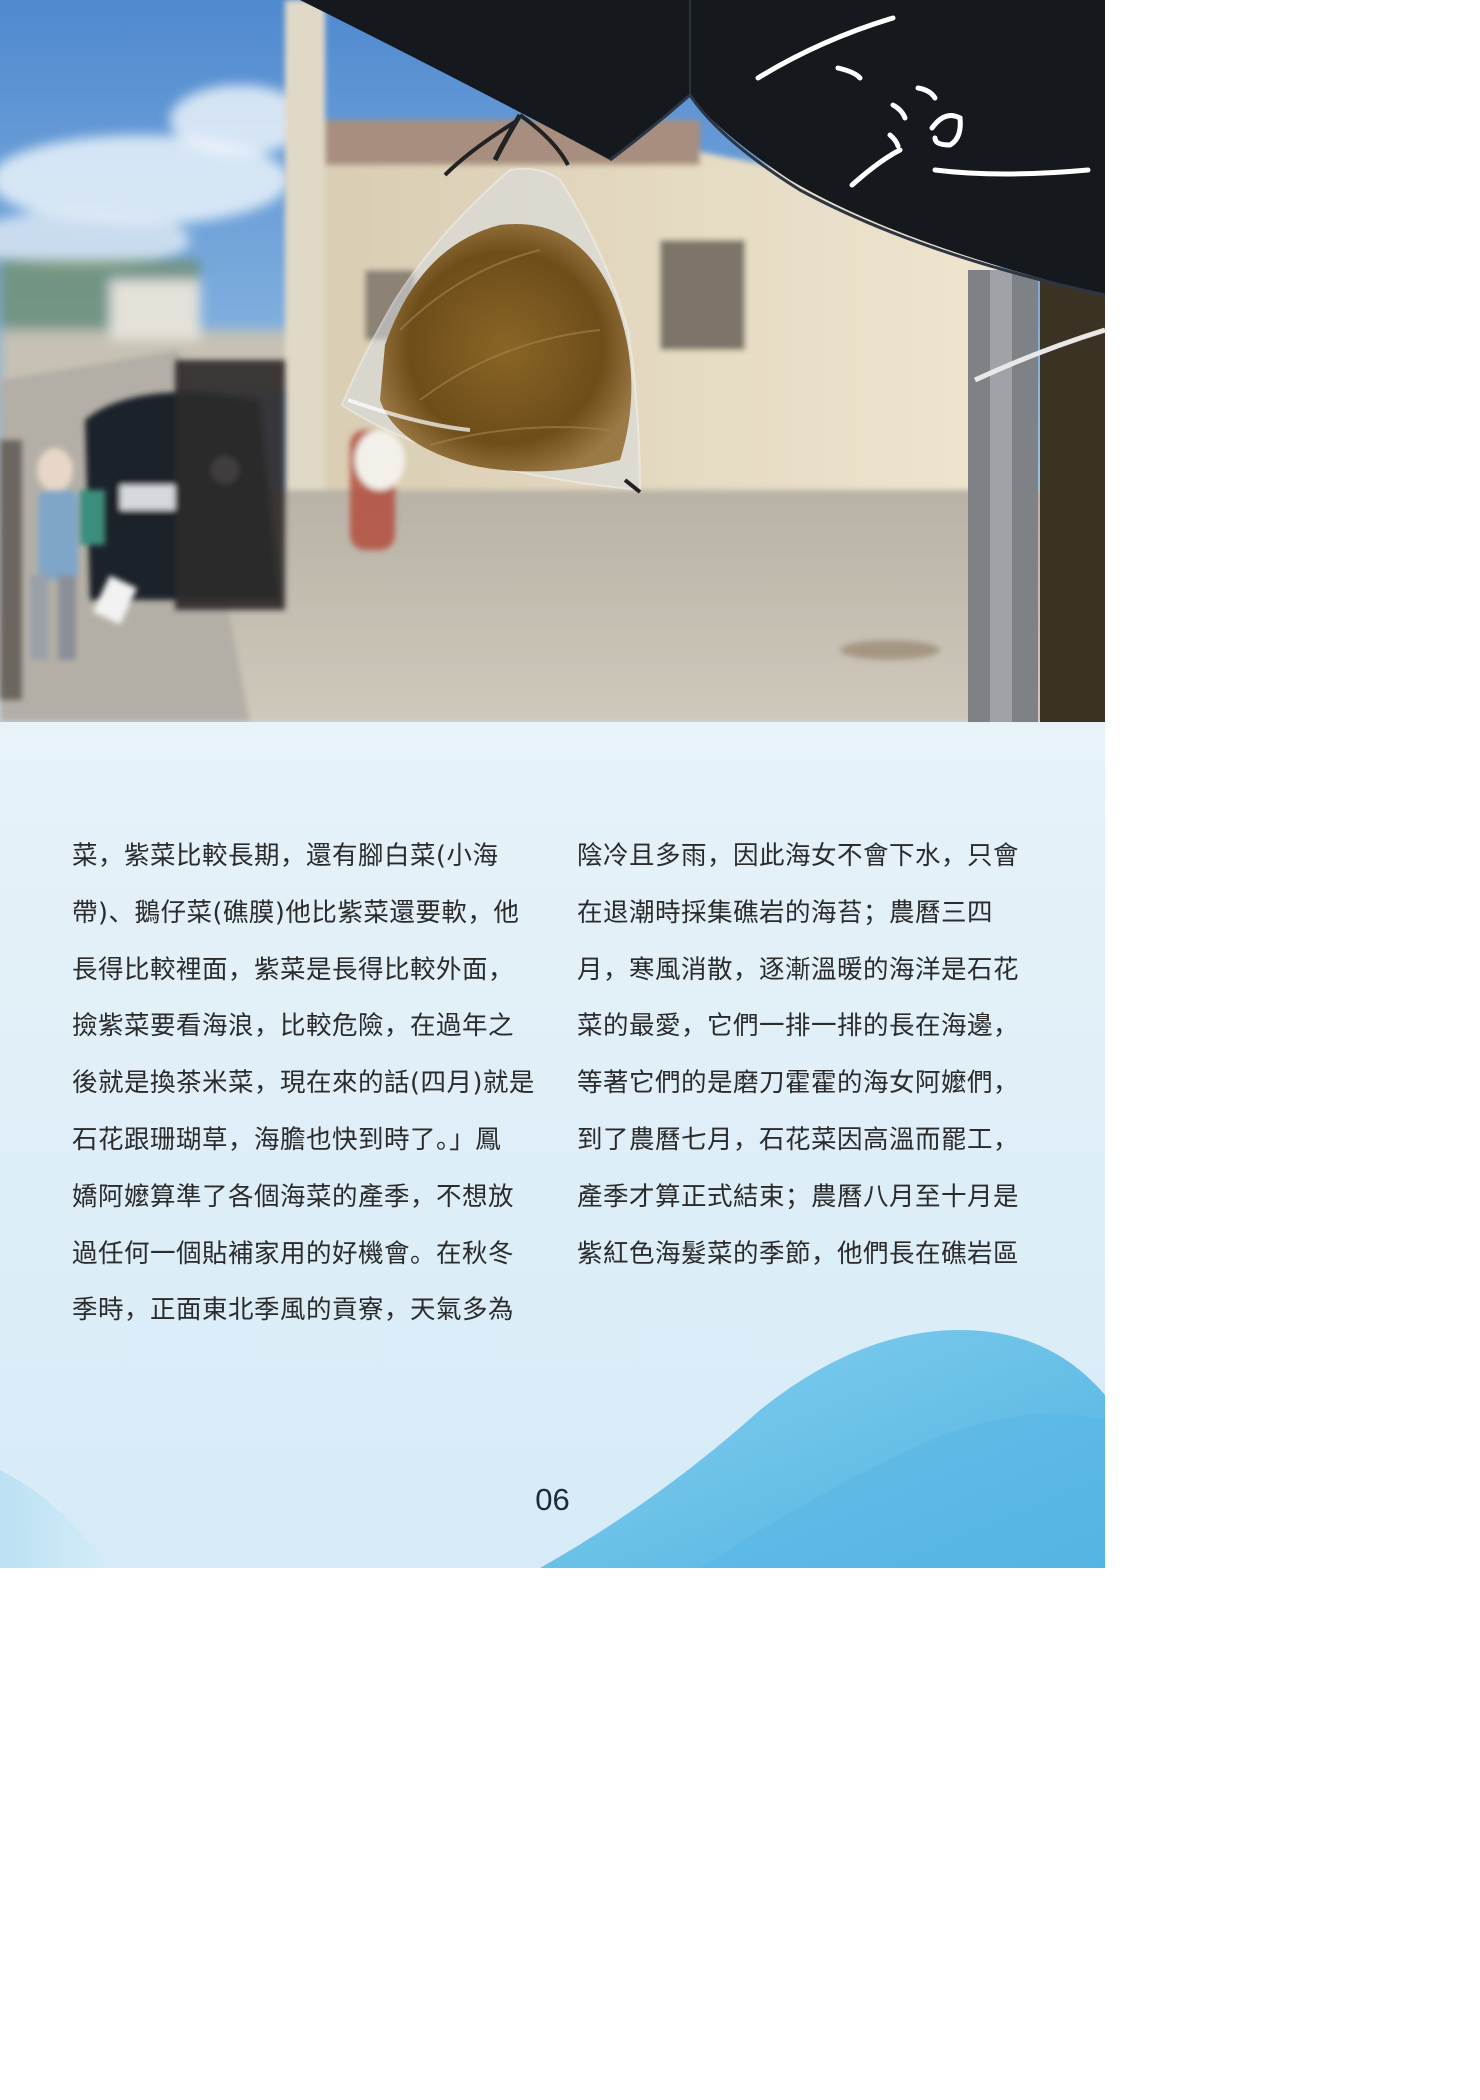  I want to click on text-line: 在退潮時採集礁岩的海苔；農曆三四, so click(785, 912).